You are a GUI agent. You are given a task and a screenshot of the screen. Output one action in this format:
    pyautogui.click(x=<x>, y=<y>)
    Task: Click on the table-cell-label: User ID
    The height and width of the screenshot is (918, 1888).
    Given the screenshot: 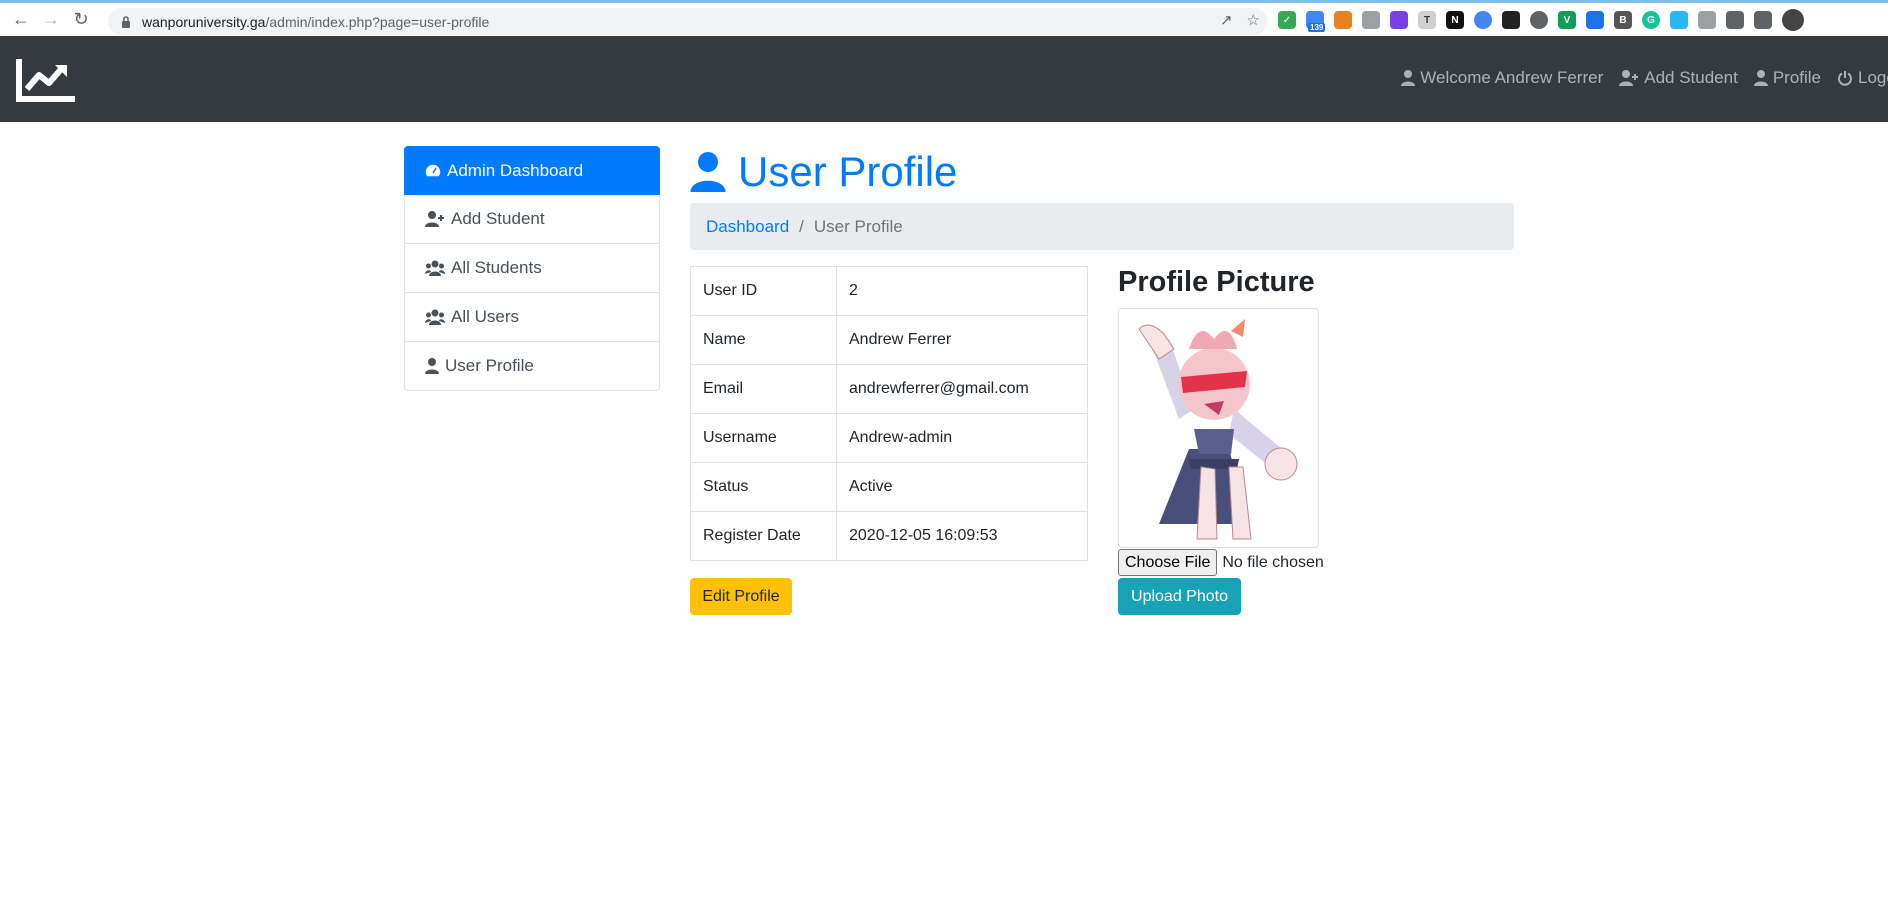 What is the action you would take?
    pyautogui.click(x=763, y=291)
    